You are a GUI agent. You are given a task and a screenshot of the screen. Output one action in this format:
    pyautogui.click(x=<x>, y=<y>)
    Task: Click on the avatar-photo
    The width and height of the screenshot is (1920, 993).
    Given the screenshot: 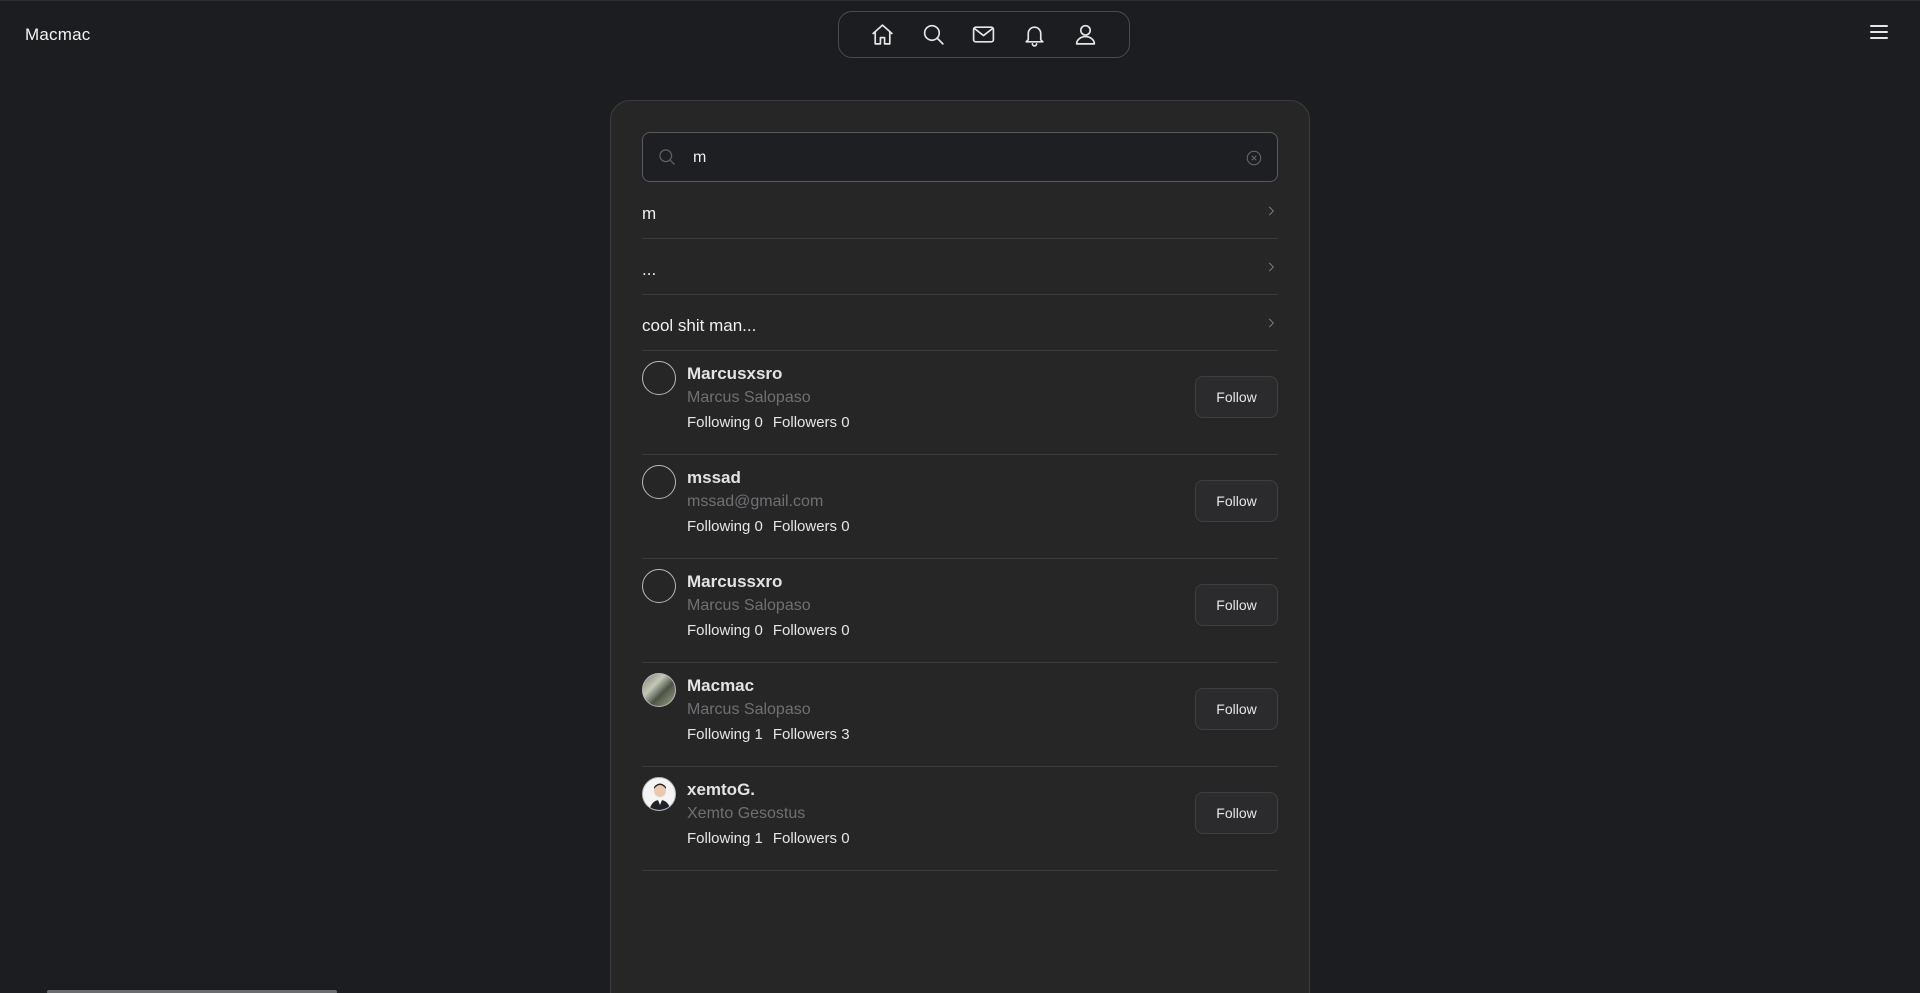 What is the action you would take?
    pyautogui.click(x=660, y=796)
    